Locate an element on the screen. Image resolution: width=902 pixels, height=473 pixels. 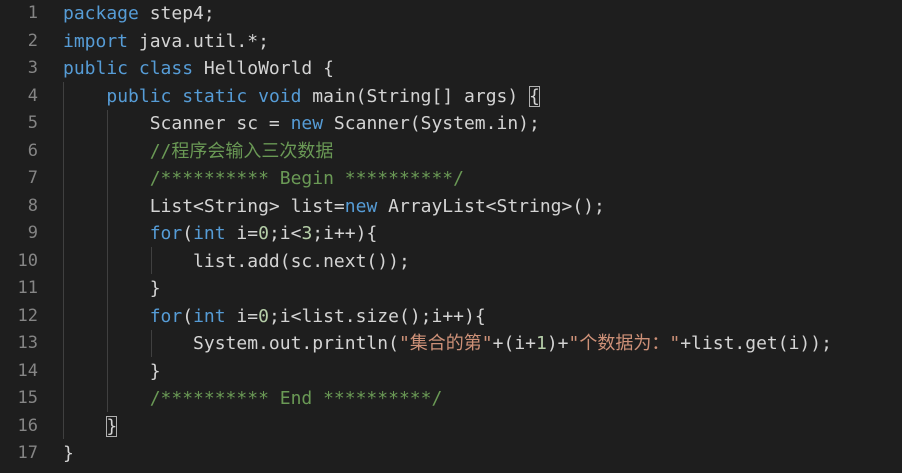
line-number: 2 is located at coordinates (32, 40).